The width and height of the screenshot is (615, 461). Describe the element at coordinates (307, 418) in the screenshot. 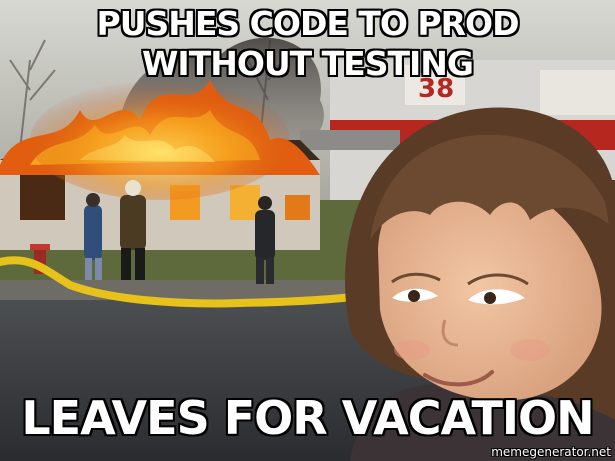

I see `bottom-caption: LEAVES FOR VACATION` at that location.